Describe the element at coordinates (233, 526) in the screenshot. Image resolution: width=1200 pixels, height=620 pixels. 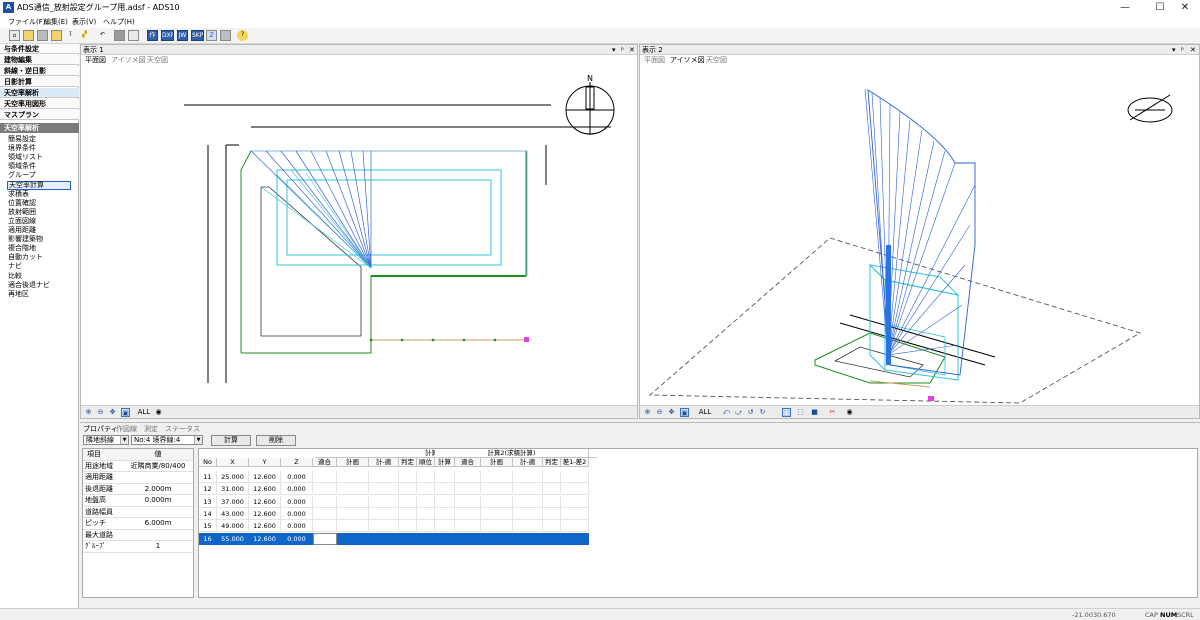
I see `table-cell: 49.000` at that location.